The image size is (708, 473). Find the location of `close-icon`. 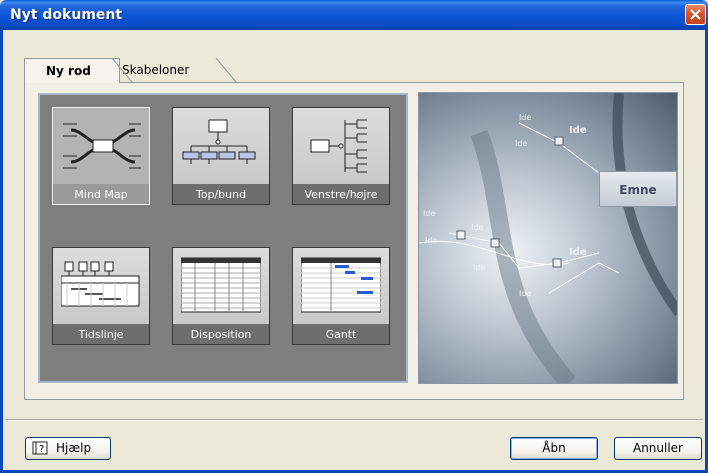

close-icon is located at coordinates (695, 14).